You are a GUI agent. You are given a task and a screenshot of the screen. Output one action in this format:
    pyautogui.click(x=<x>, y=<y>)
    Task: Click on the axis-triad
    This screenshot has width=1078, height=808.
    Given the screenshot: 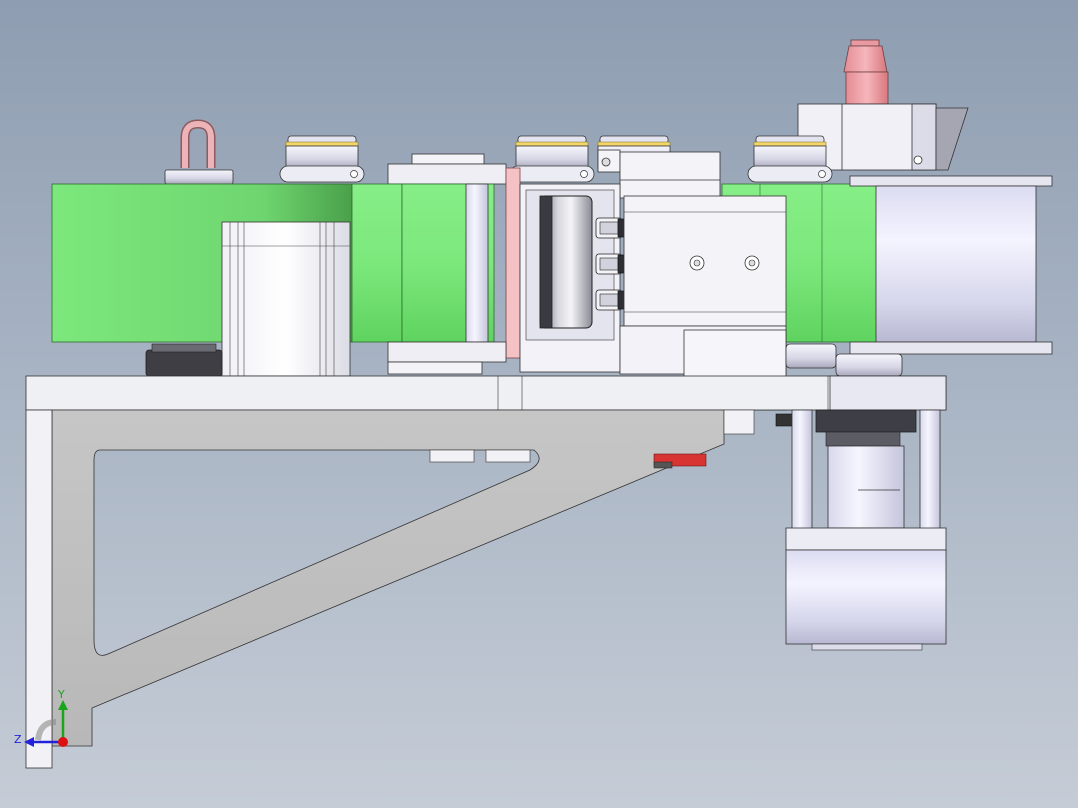 What is the action you would take?
    pyautogui.click(x=46, y=723)
    